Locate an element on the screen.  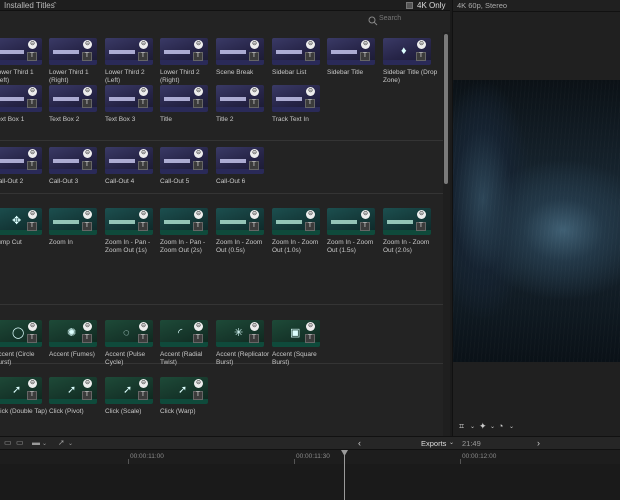
fourk-only-checkbox is located at coordinates (409, 5).